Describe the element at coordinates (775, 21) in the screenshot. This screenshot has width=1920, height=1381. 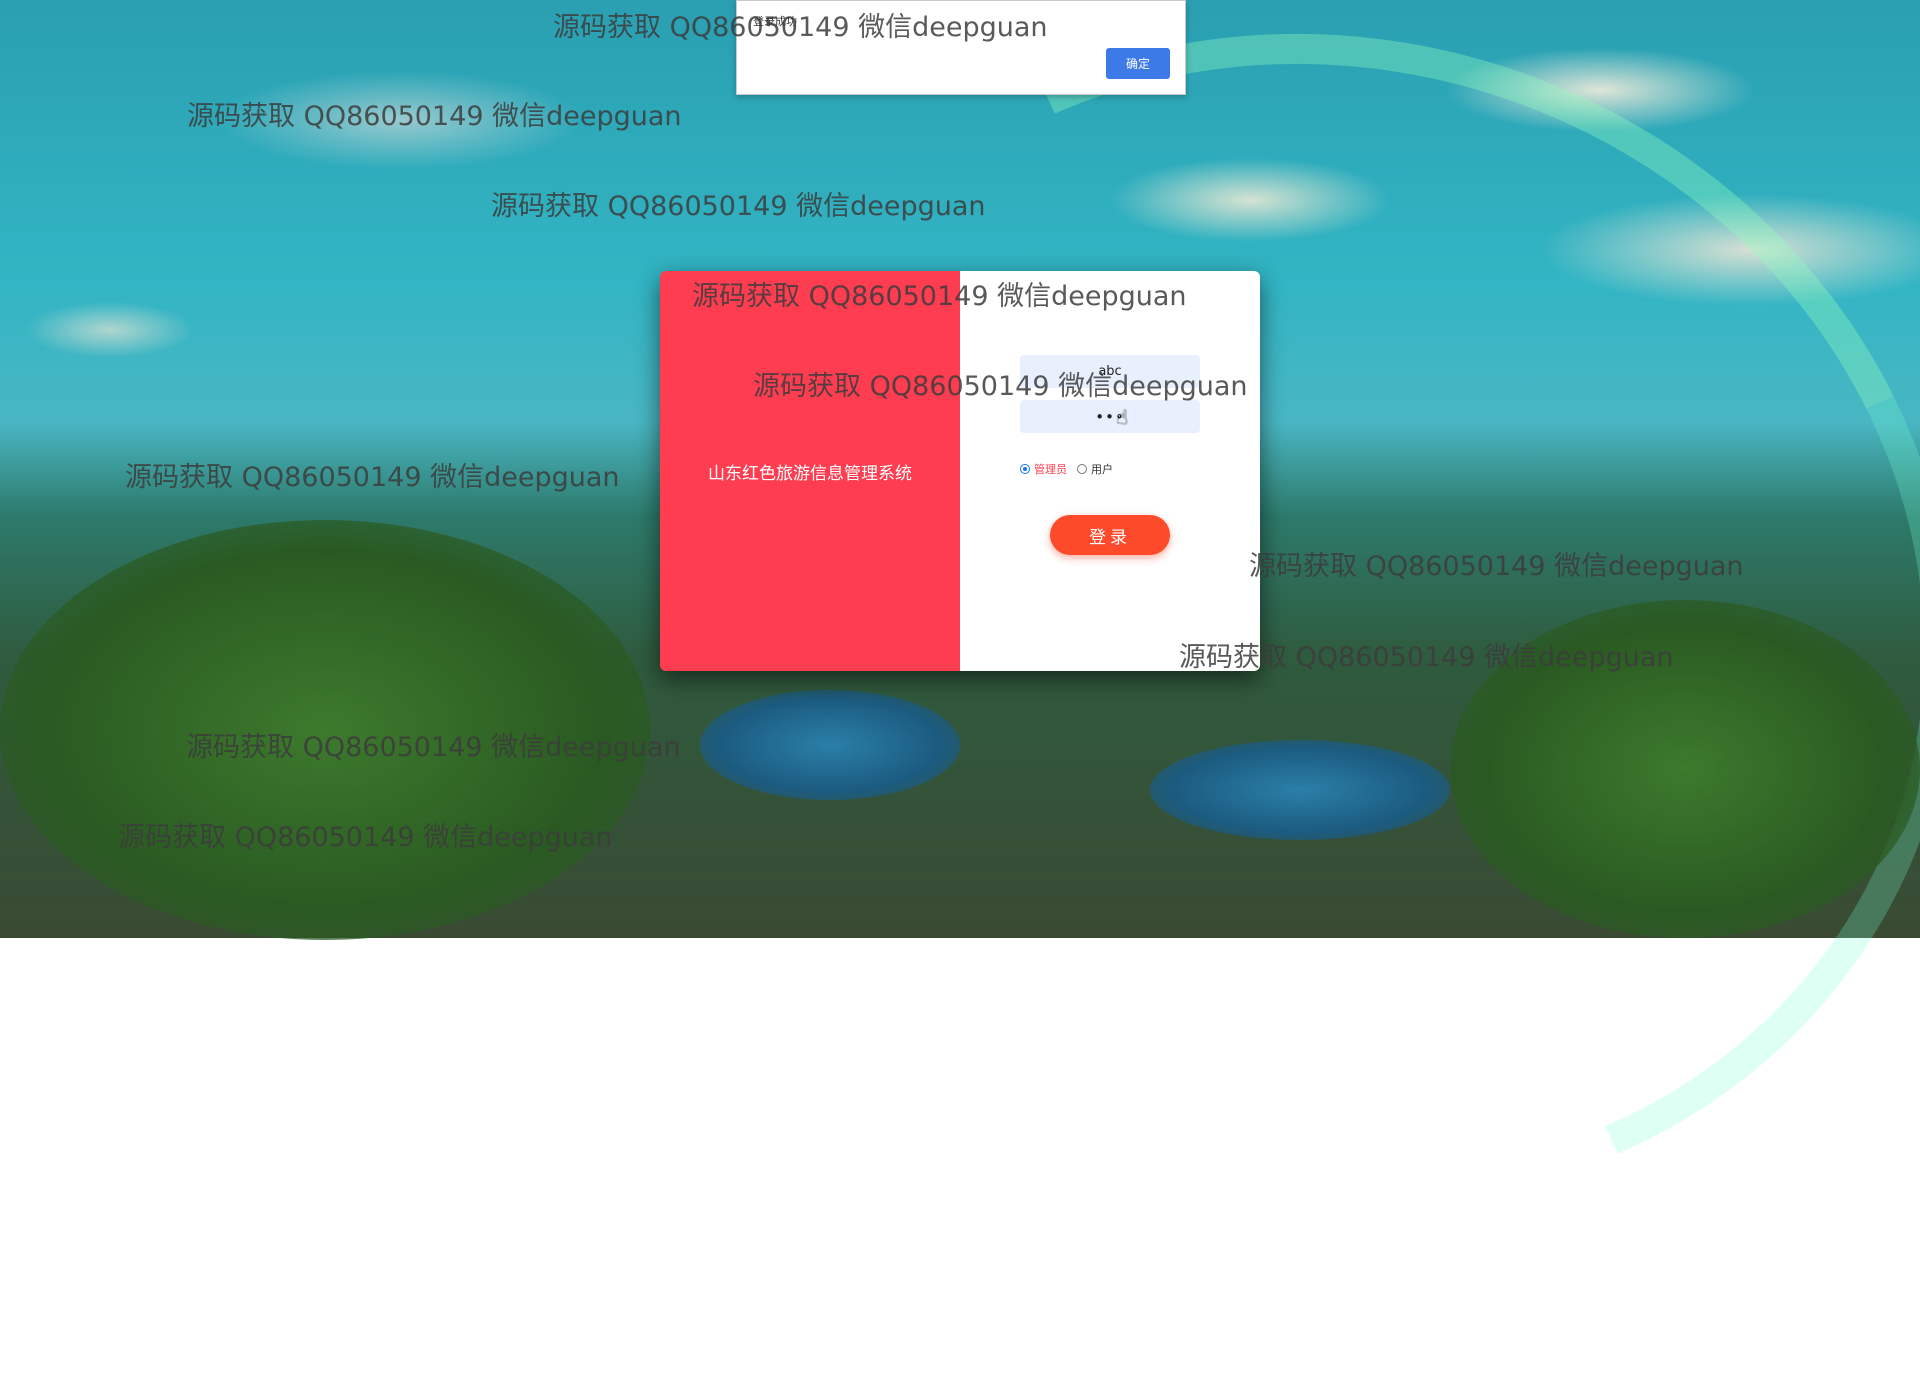
I see `alert-message: 登录成功` at that location.